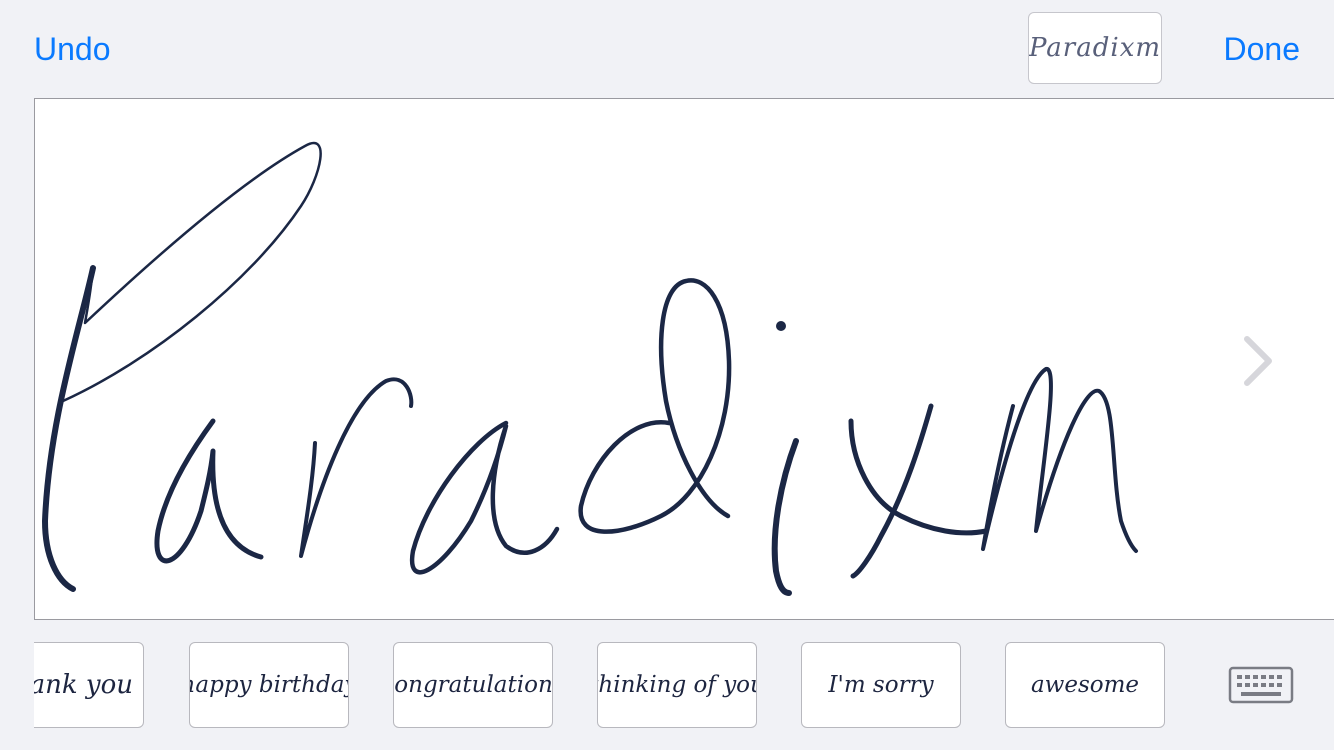 This screenshot has height=750, width=1334. I want to click on done-button: Done, so click(1262, 49).